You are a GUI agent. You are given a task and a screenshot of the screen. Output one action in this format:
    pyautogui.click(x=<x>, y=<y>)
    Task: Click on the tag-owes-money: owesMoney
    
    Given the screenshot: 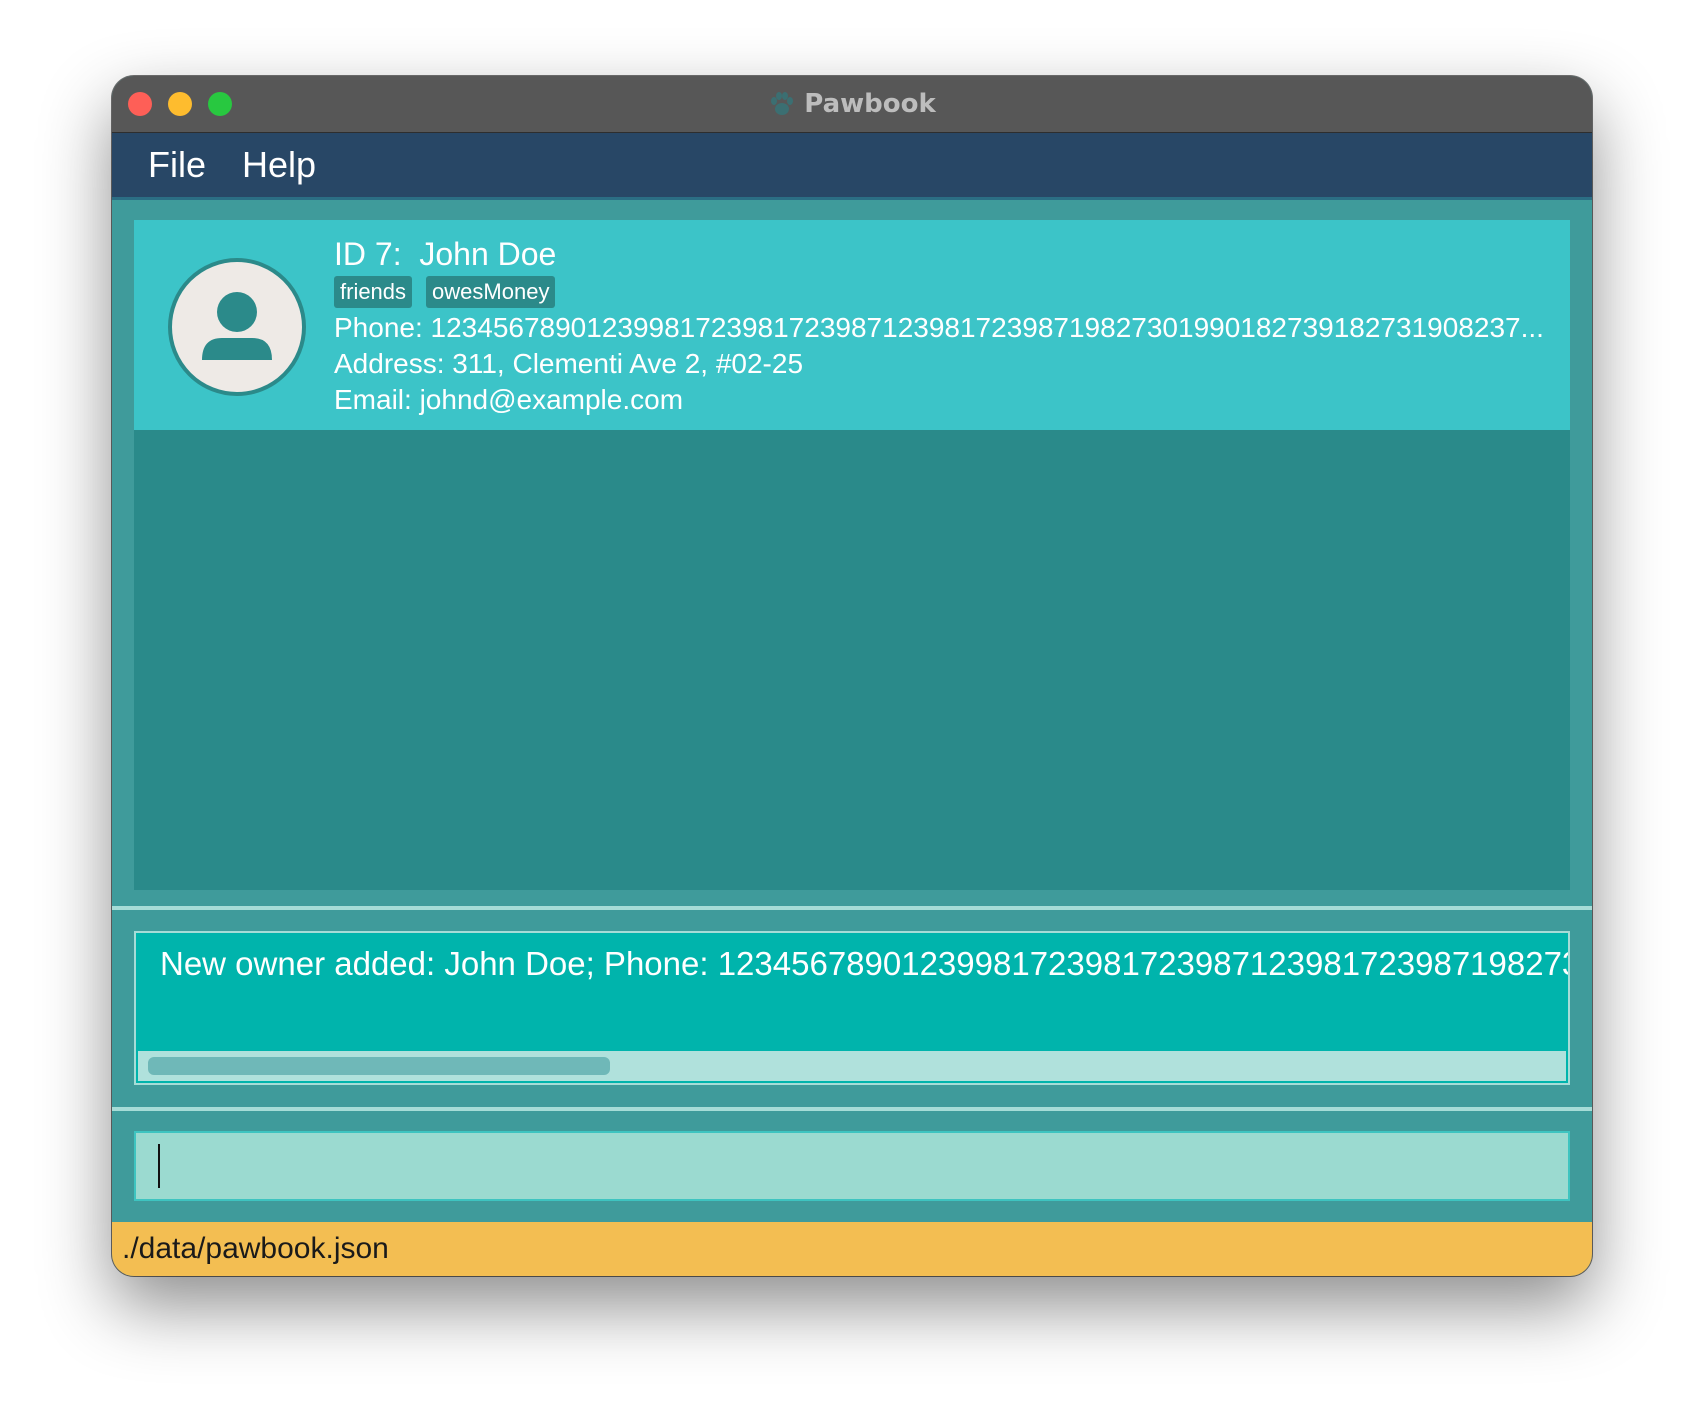 What is the action you would take?
    pyautogui.click(x=491, y=292)
    